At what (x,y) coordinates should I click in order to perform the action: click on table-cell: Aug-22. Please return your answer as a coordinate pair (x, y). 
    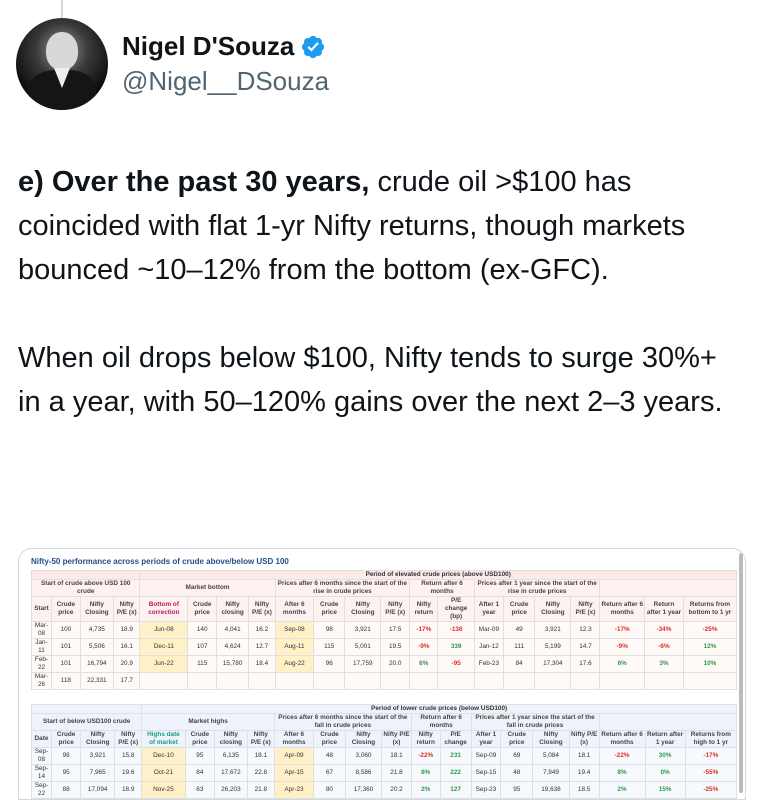
    Looking at the image, I should click on (294, 664).